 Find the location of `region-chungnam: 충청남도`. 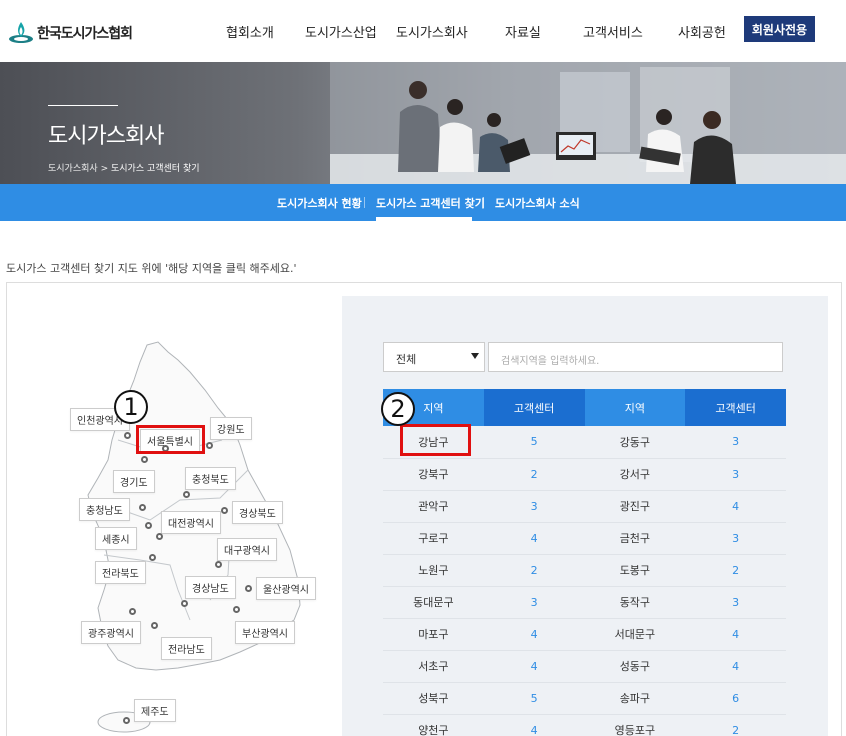

region-chungnam: 충청남도 is located at coordinates (104, 509).